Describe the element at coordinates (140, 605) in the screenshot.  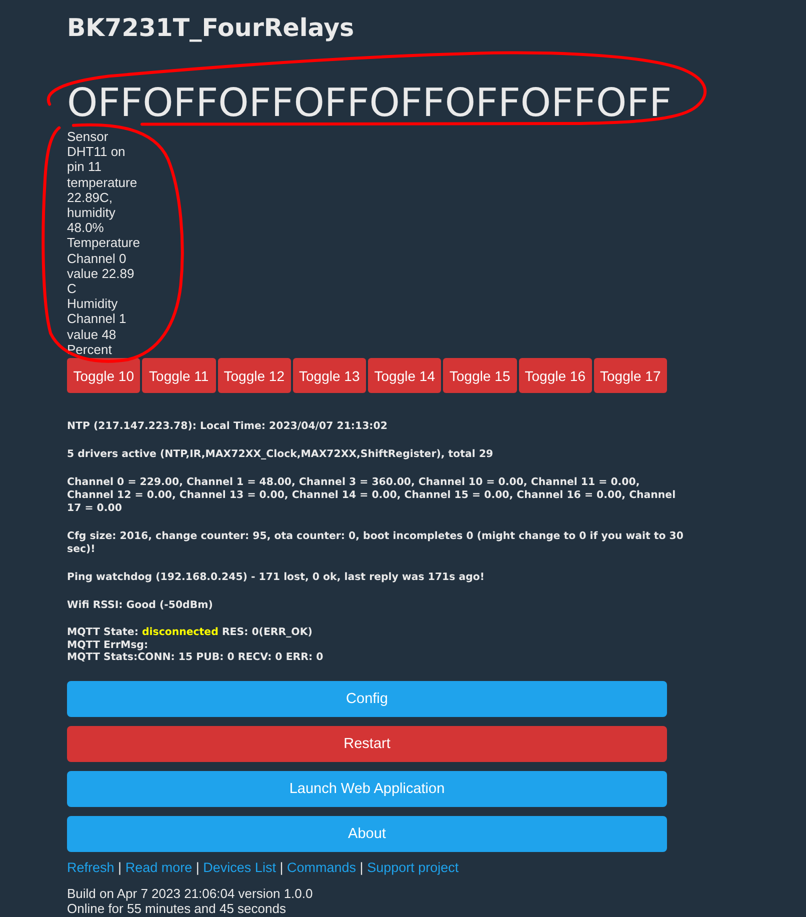
I see `status-text: Wifi RSSI: Good (-50dBm)` at that location.